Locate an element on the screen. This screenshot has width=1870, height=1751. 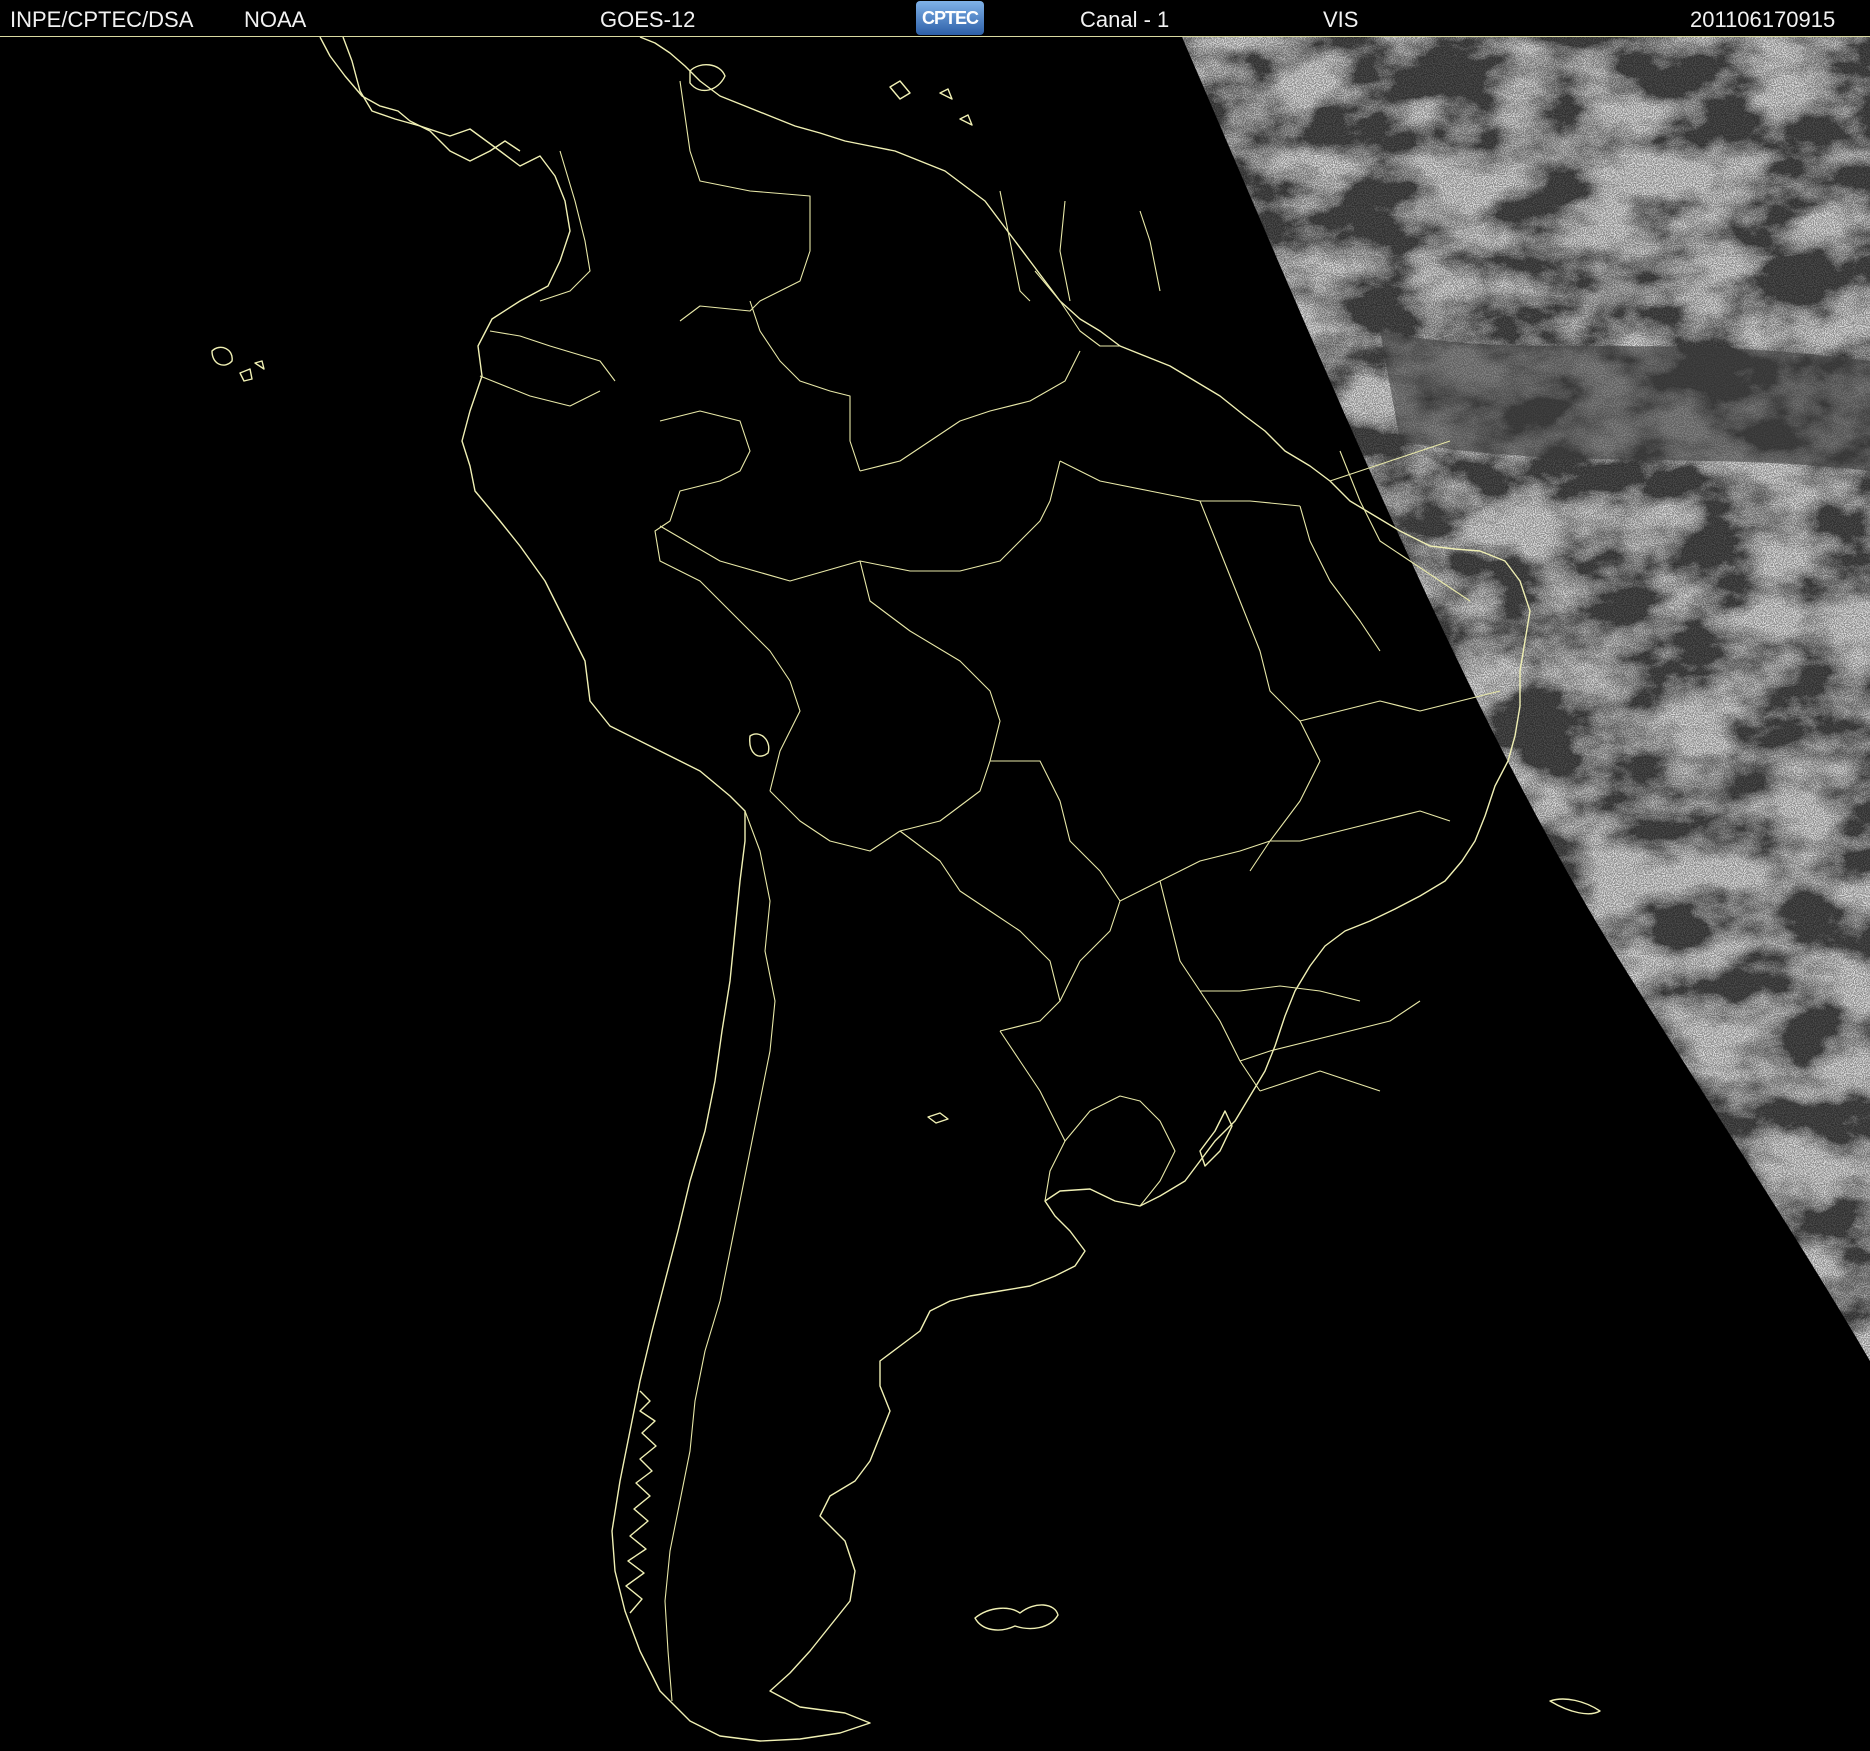
south-georgia-island is located at coordinates (1575, 1706).